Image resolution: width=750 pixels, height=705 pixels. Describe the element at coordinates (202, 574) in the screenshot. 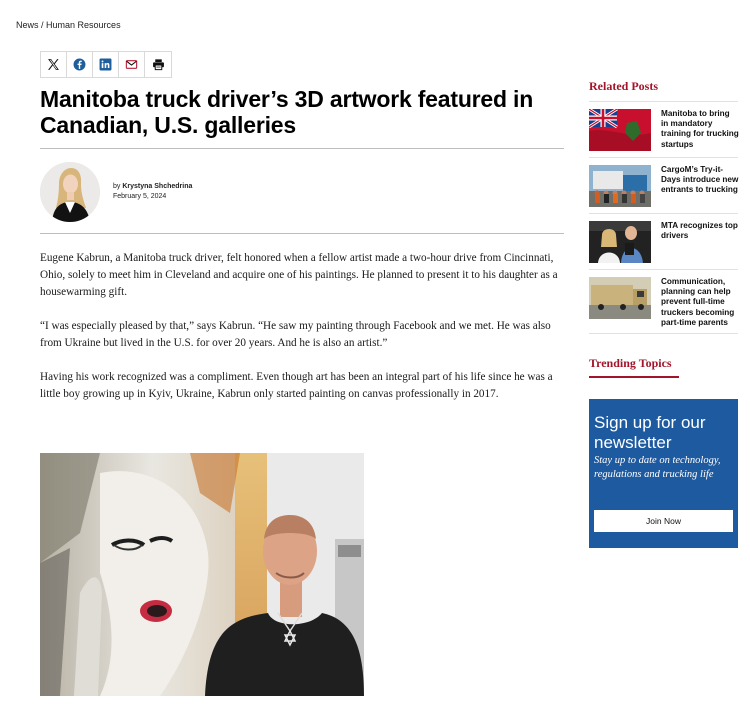

I see `article-image` at that location.